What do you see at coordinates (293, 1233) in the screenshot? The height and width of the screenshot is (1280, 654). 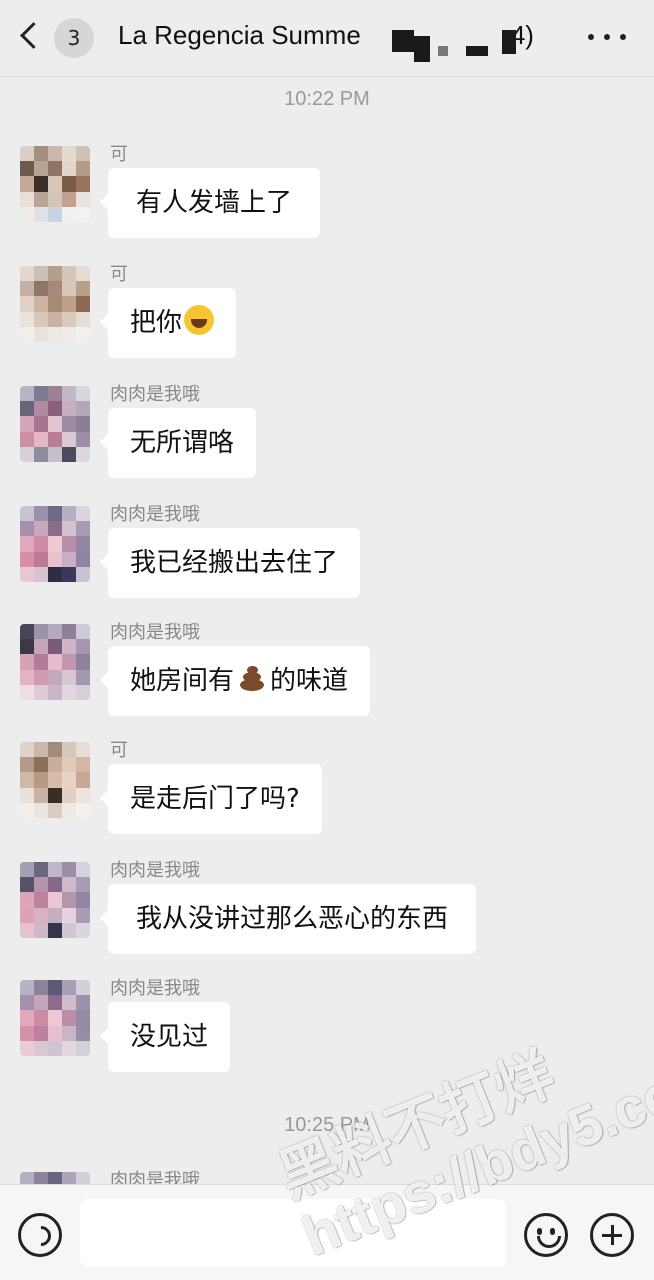 I see `message-input` at bounding box center [293, 1233].